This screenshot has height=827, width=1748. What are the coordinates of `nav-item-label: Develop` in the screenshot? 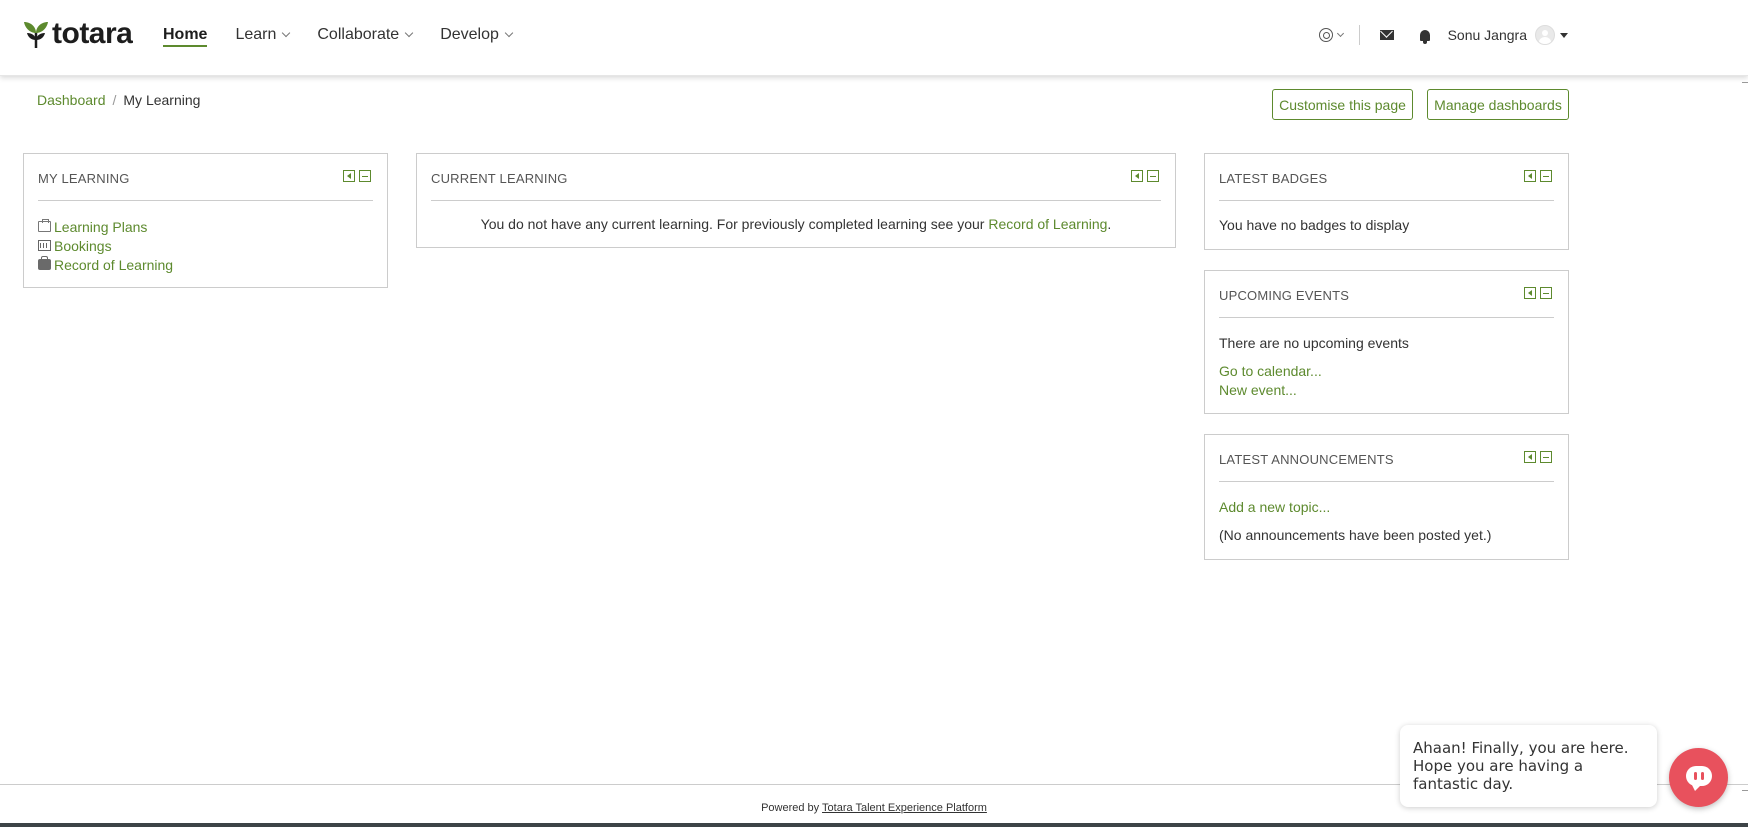 It's located at (469, 34).